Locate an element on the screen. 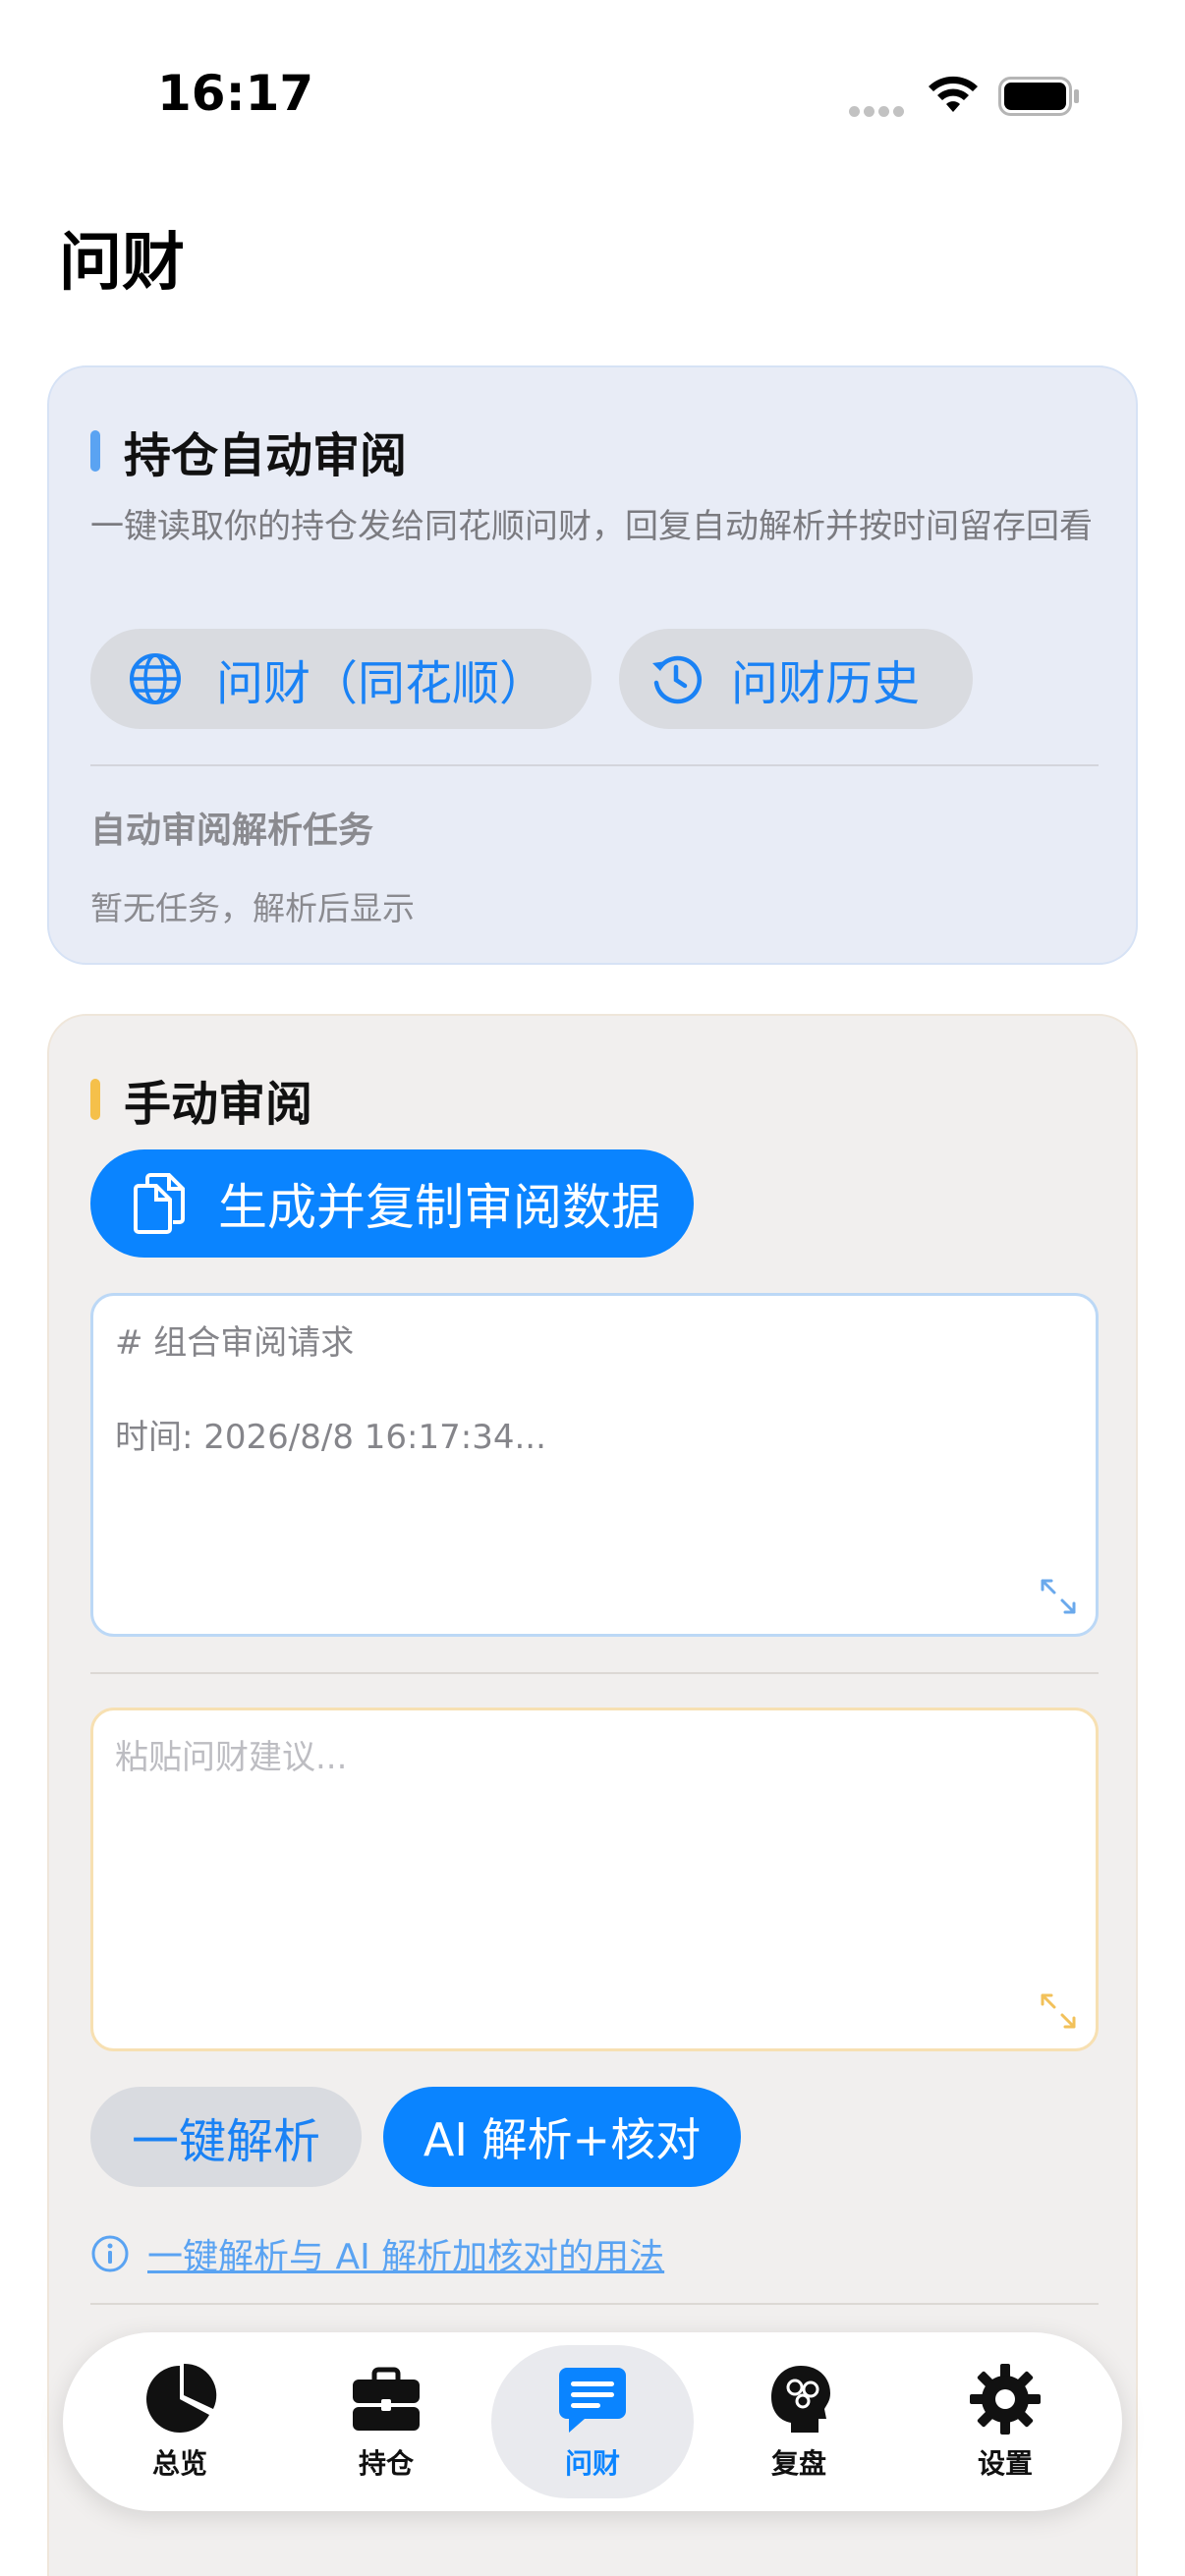  gear-icon is located at coordinates (1006, 2399).